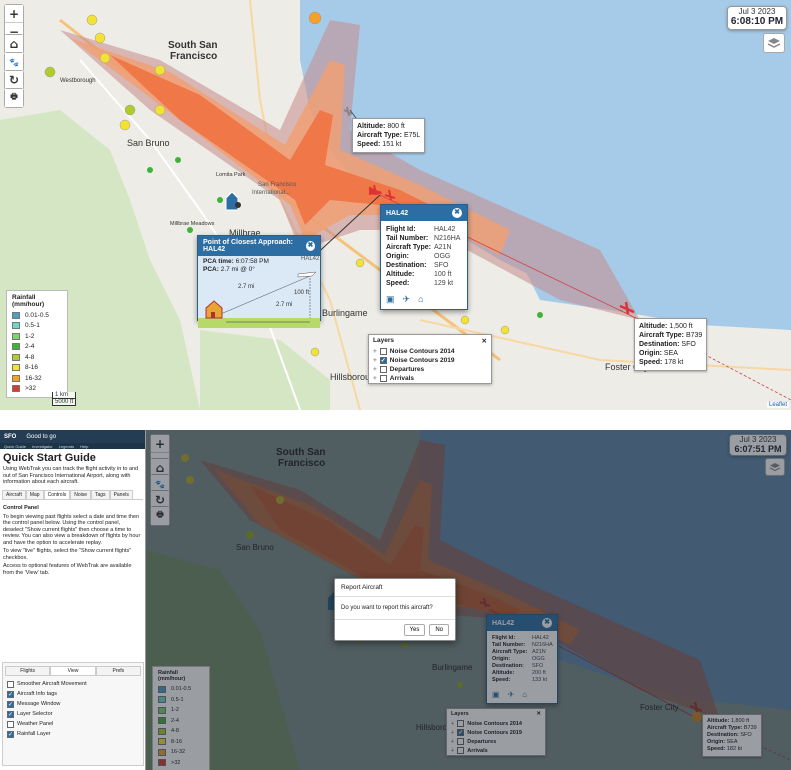  What do you see at coordinates (121, 494) in the screenshot?
I see `guide-tab: Panels` at bounding box center [121, 494].